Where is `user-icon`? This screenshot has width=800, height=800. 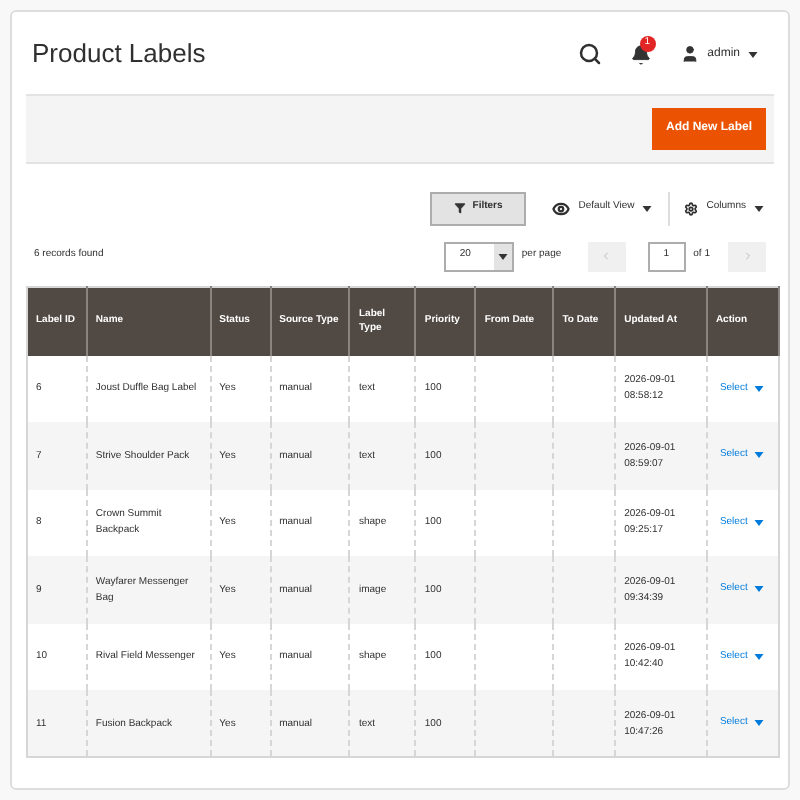
user-icon is located at coordinates (689, 54).